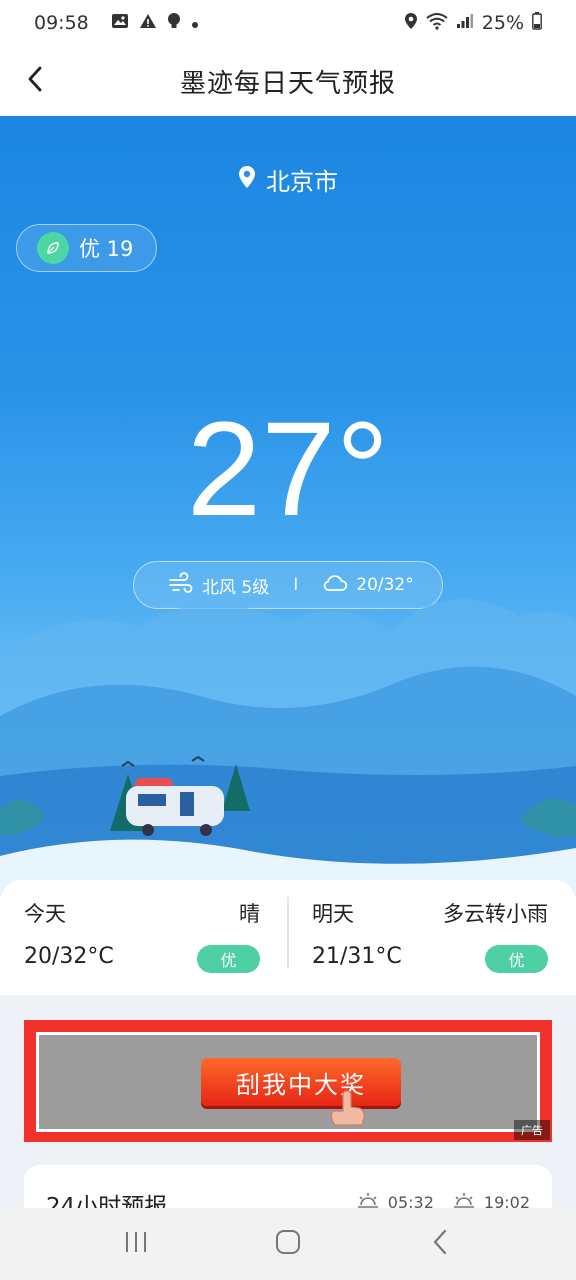 The image size is (576, 1280). I want to click on hand-pointer-icon, so click(347, 1108).